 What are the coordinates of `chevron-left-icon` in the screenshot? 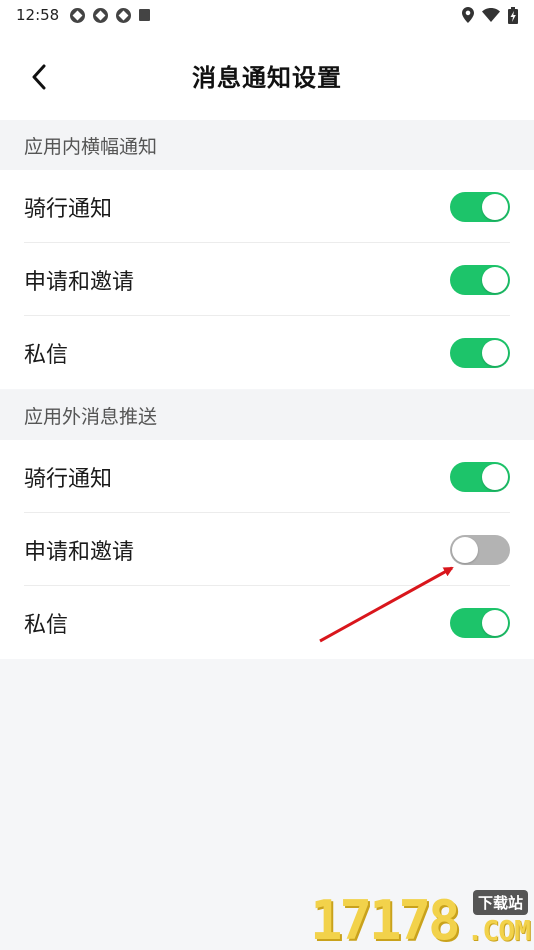 It's located at (39, 77).